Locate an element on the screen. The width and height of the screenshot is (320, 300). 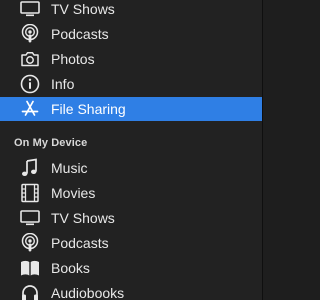
book-icon is located at coordinates (30, 268).